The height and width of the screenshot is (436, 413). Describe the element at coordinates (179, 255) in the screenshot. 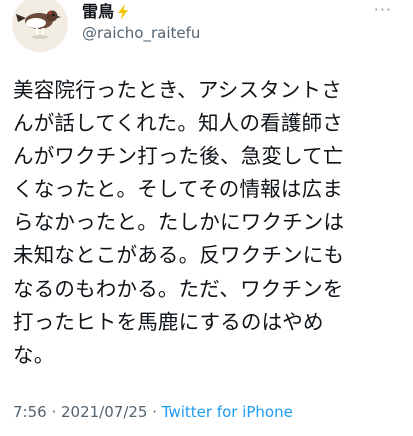

I see `tweet-text-line: 未知なとこがある。反ワクチンにも` at that location.